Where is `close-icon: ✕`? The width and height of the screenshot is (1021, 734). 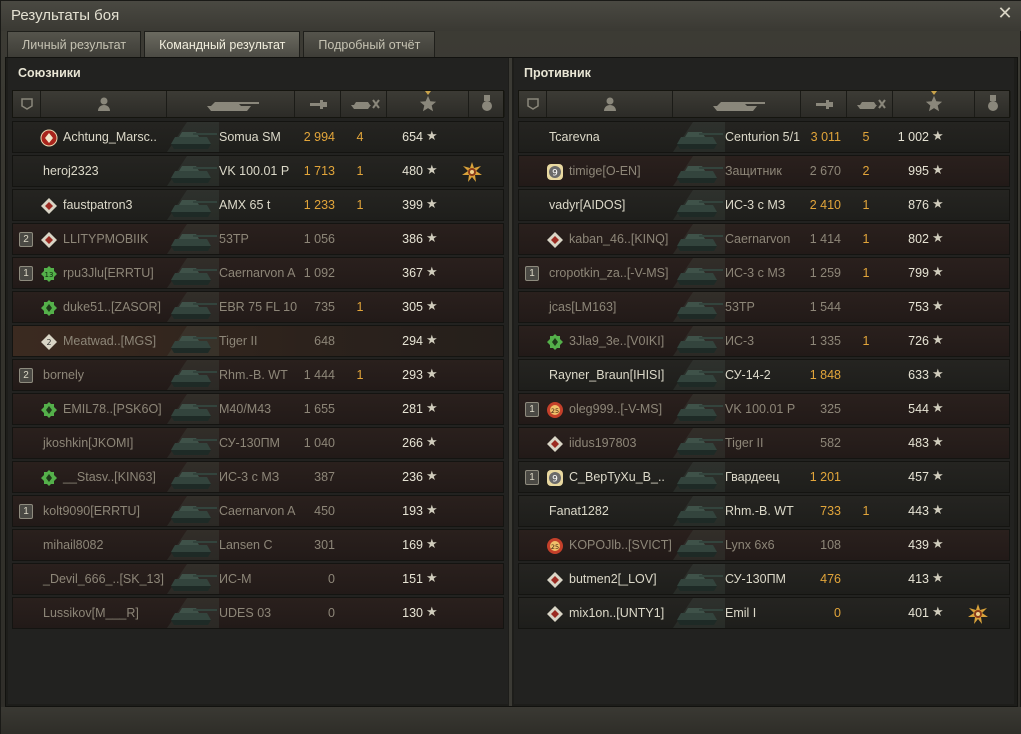 close-icon: ✕ is located at coordinates (1005, 14).